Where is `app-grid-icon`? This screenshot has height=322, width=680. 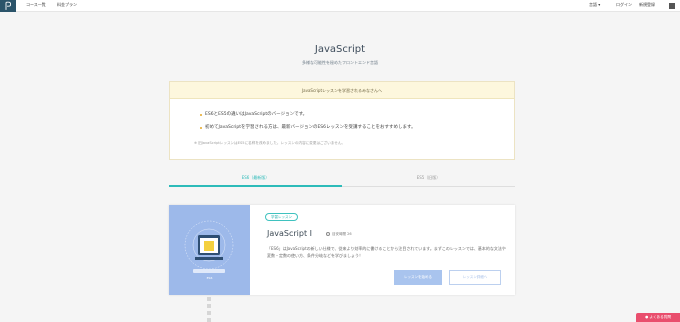
app-grid-icon is located at coordinates (672, 6).